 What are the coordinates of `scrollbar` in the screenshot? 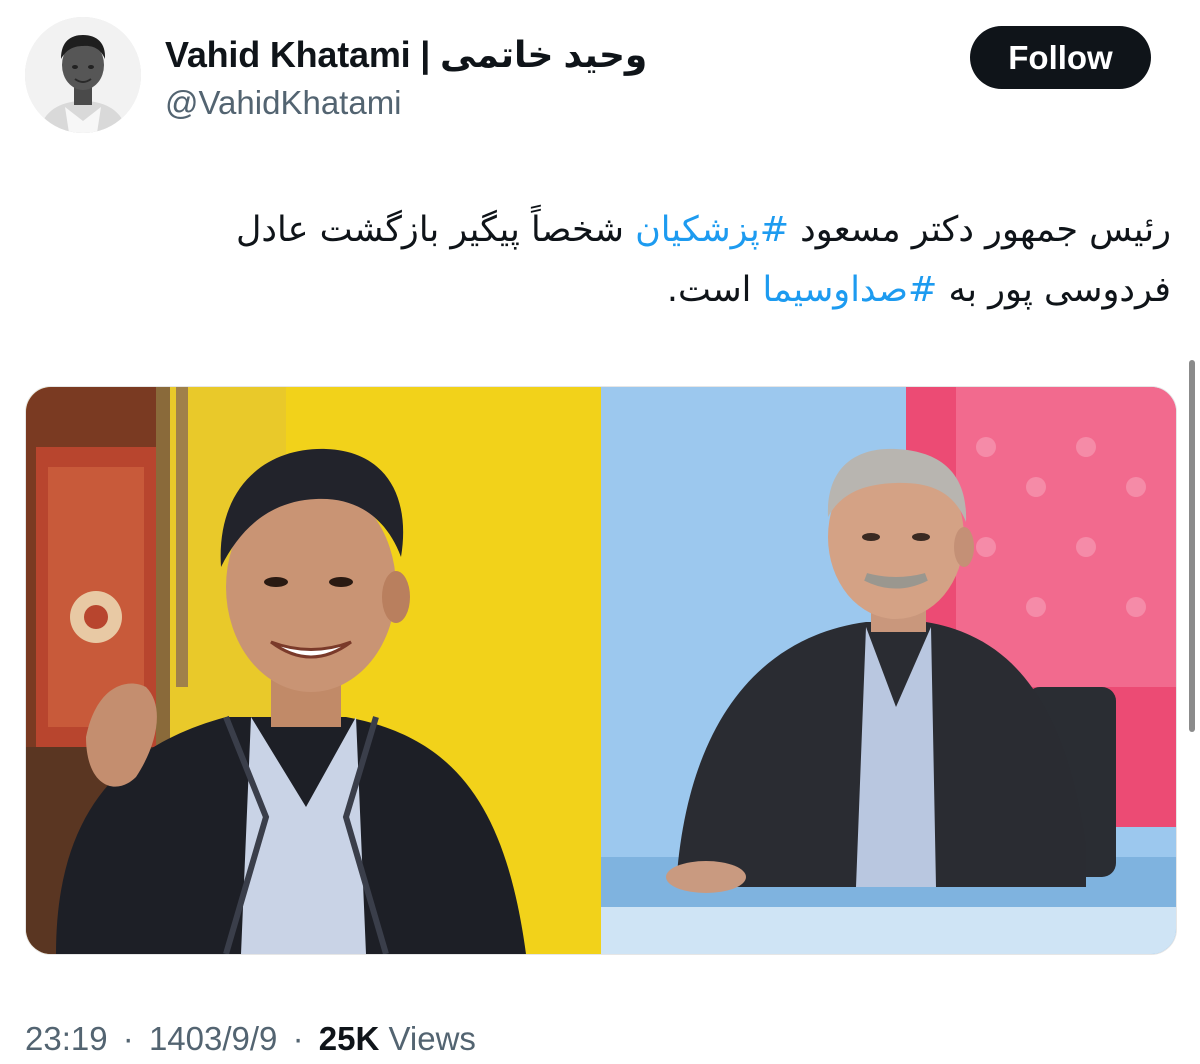 It's located at (1192, 546).